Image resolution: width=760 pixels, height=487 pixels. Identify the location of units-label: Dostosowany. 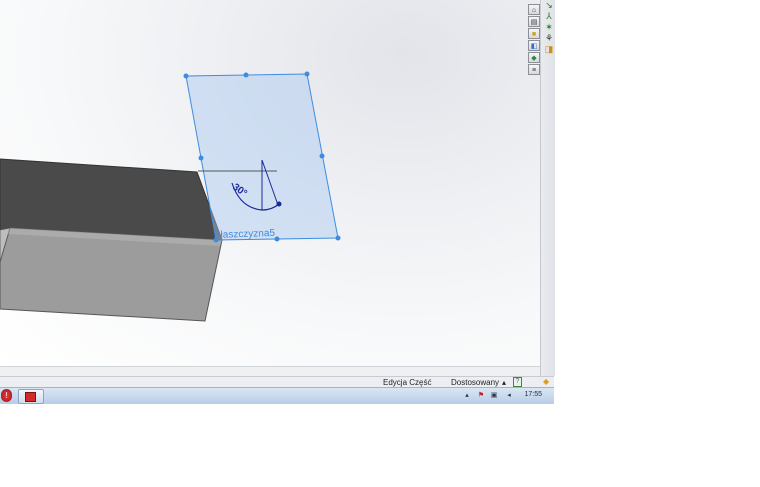
(475, 382).